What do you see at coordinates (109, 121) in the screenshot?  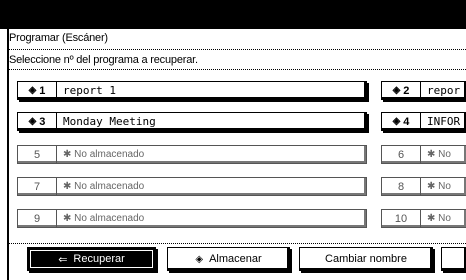 I see `program-name: Monday Meeting` at bounding box center [109, 121].